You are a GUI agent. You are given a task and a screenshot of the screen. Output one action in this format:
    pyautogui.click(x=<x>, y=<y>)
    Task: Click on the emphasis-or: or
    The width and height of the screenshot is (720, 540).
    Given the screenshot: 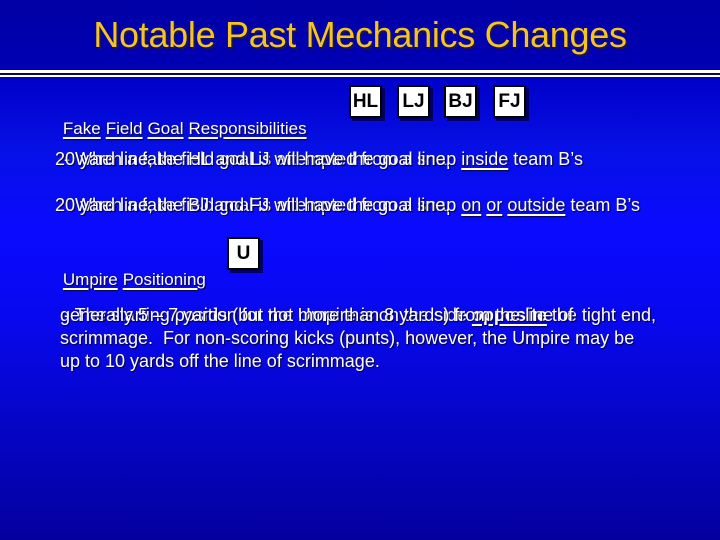 What is the action you would take?
    pyautogui.click(x=494, y=205)
    